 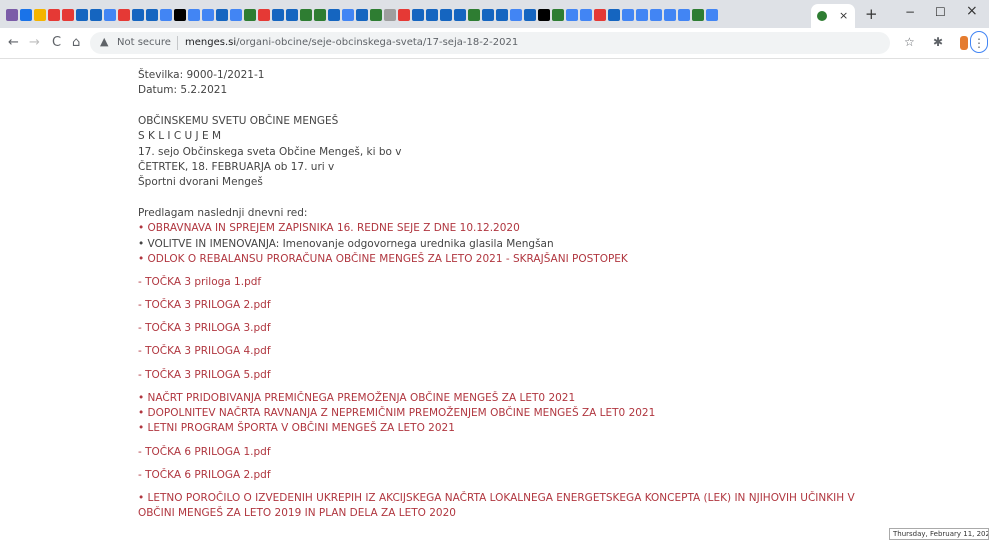 I want to click on document-number: Številka: 9000-1/2021-1, so click(x=201, y=75).